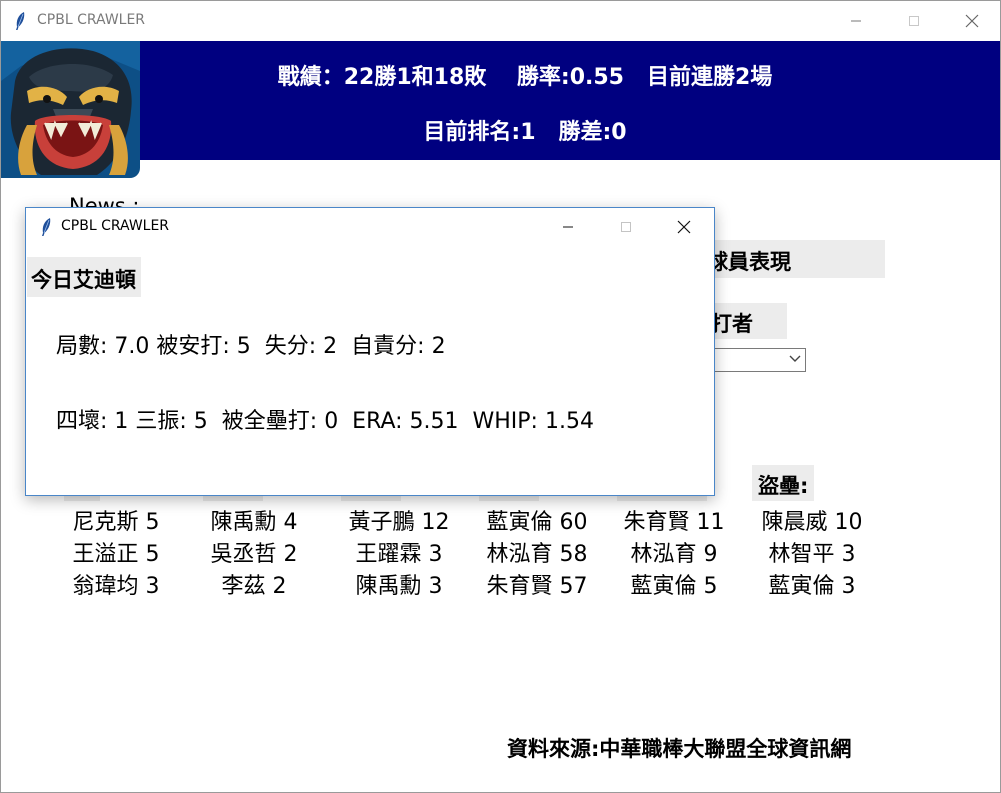 This screenshot has height=793, width=1001. I want to click on rank-text: 目前排名:1 勝差:0, so click(525, 132).